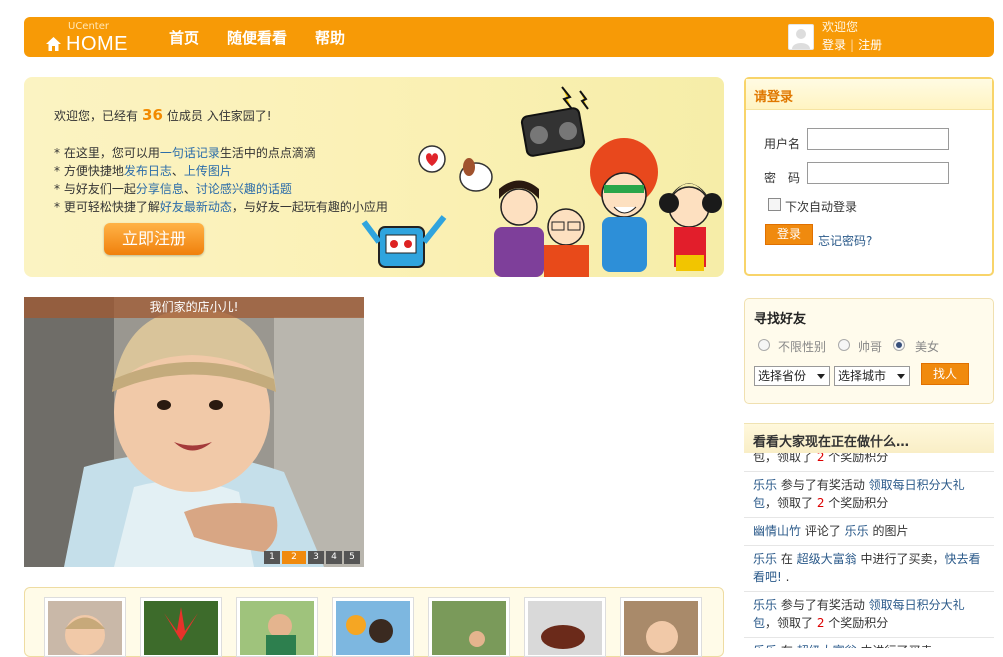 This screenshot has width=1003, height=657. I want to click on welcome-text: 欢迎您, so click(840, 27).